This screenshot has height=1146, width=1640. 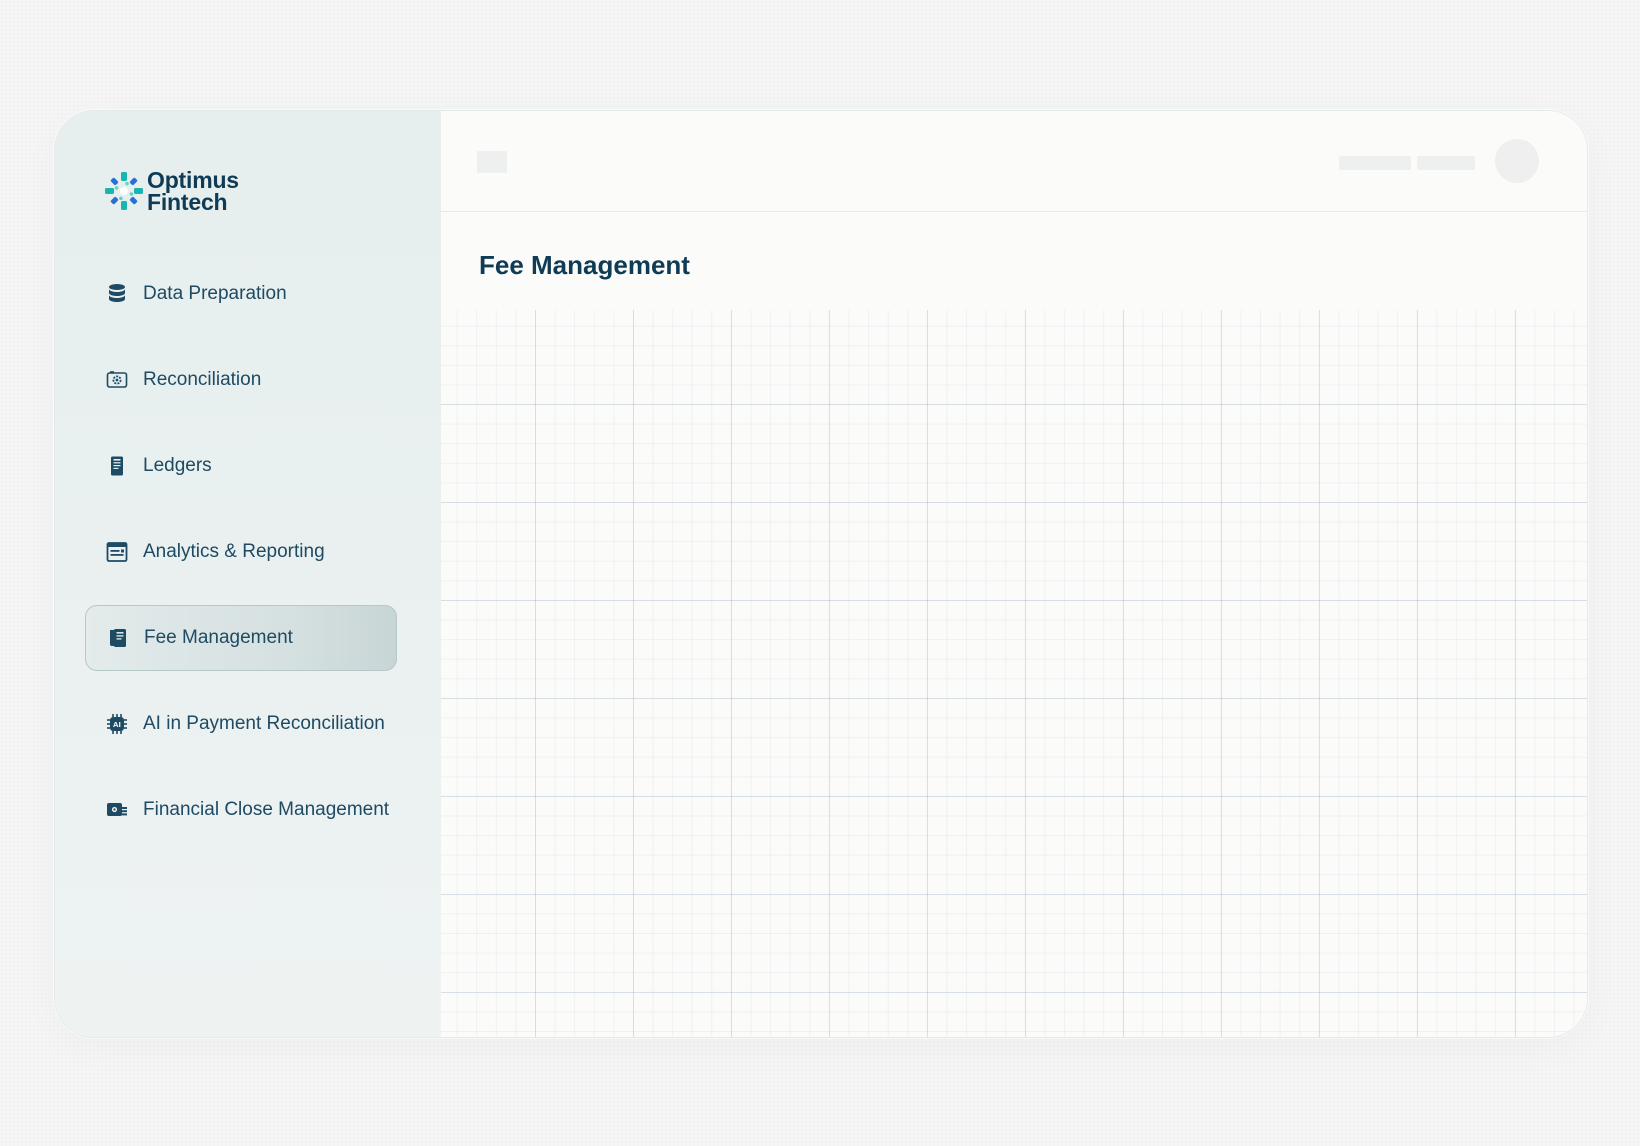 I want to click on sidebar-item-financial-close-management: Financial Close Management, so click(x=255, y=810).